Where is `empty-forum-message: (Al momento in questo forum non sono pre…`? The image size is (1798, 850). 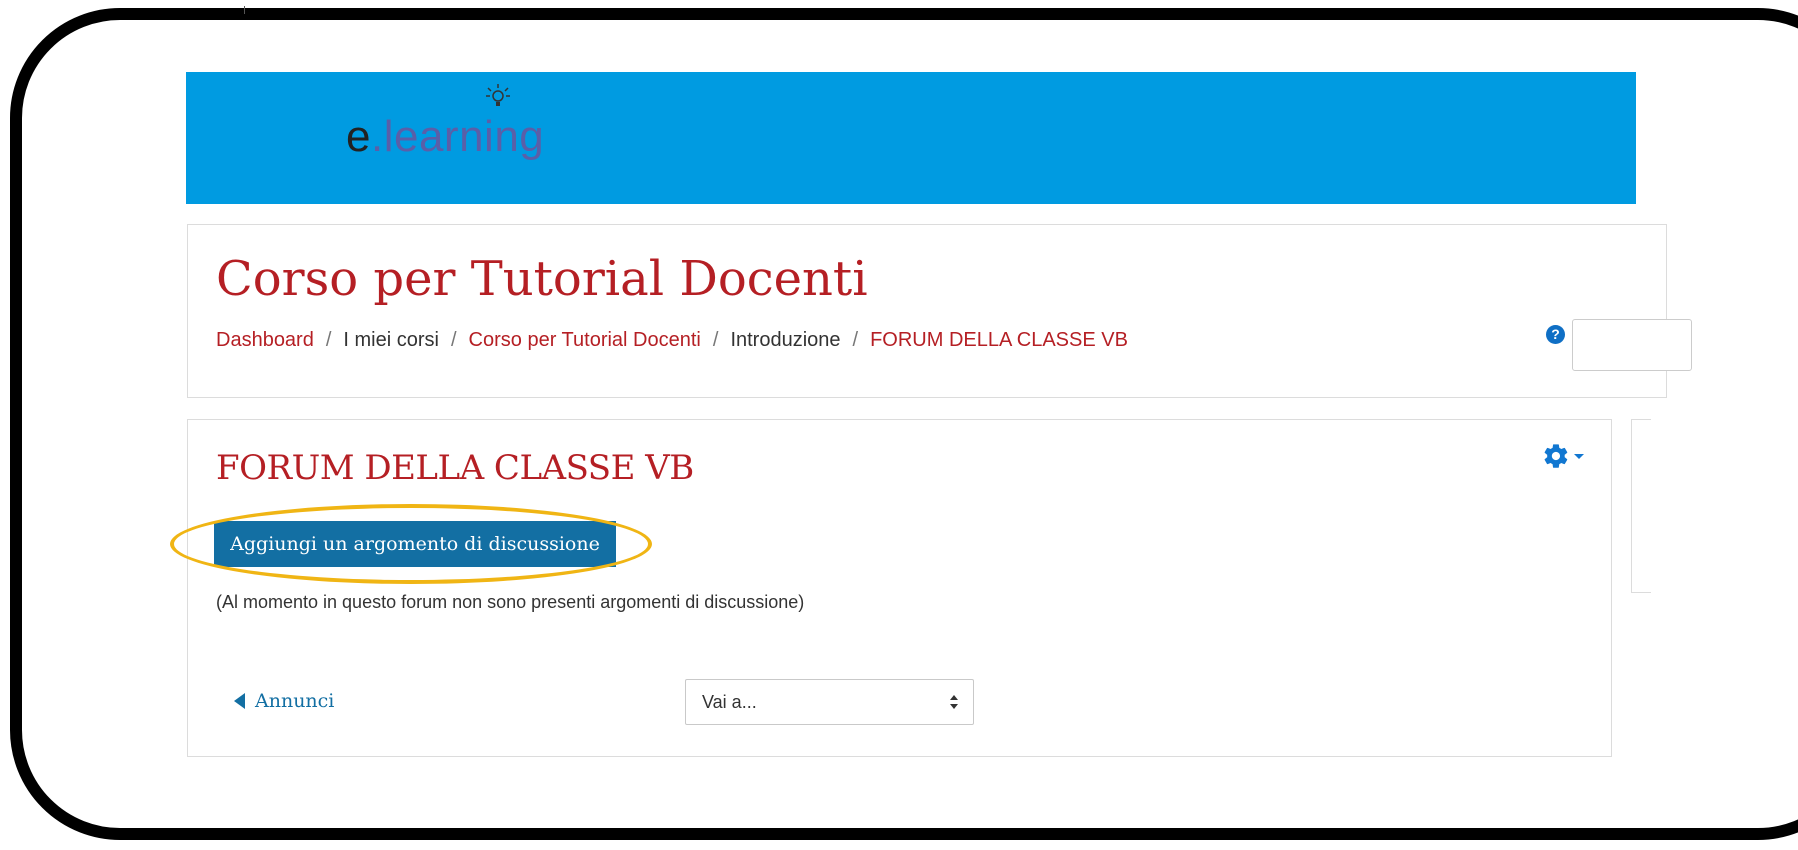 empty-forum-message: (Al momento in questo forum non sono pre… is located at coordinates (510, 602).